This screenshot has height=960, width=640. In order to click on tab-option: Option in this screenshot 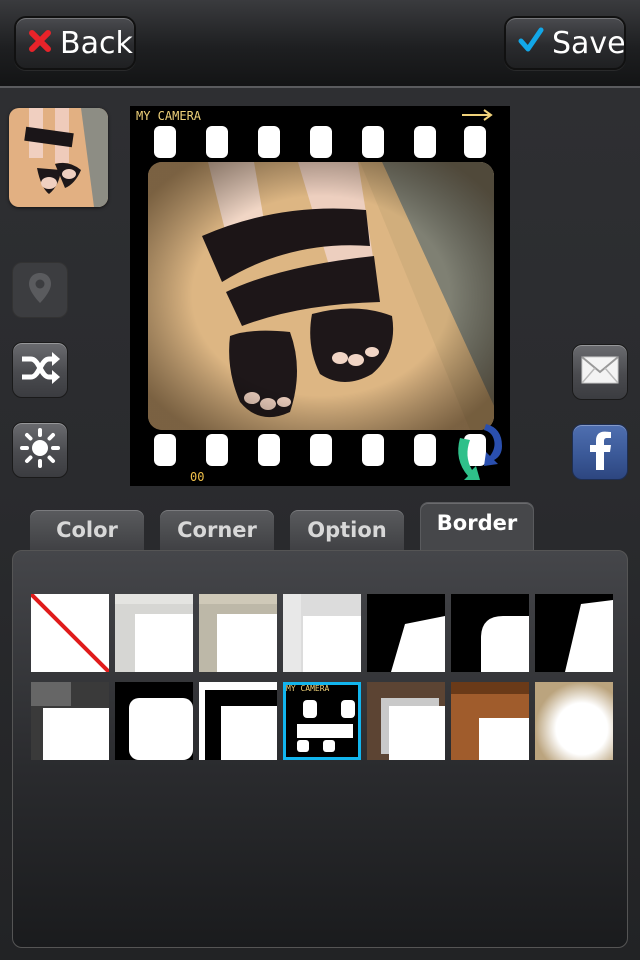, I will do `click(347, 530)`.